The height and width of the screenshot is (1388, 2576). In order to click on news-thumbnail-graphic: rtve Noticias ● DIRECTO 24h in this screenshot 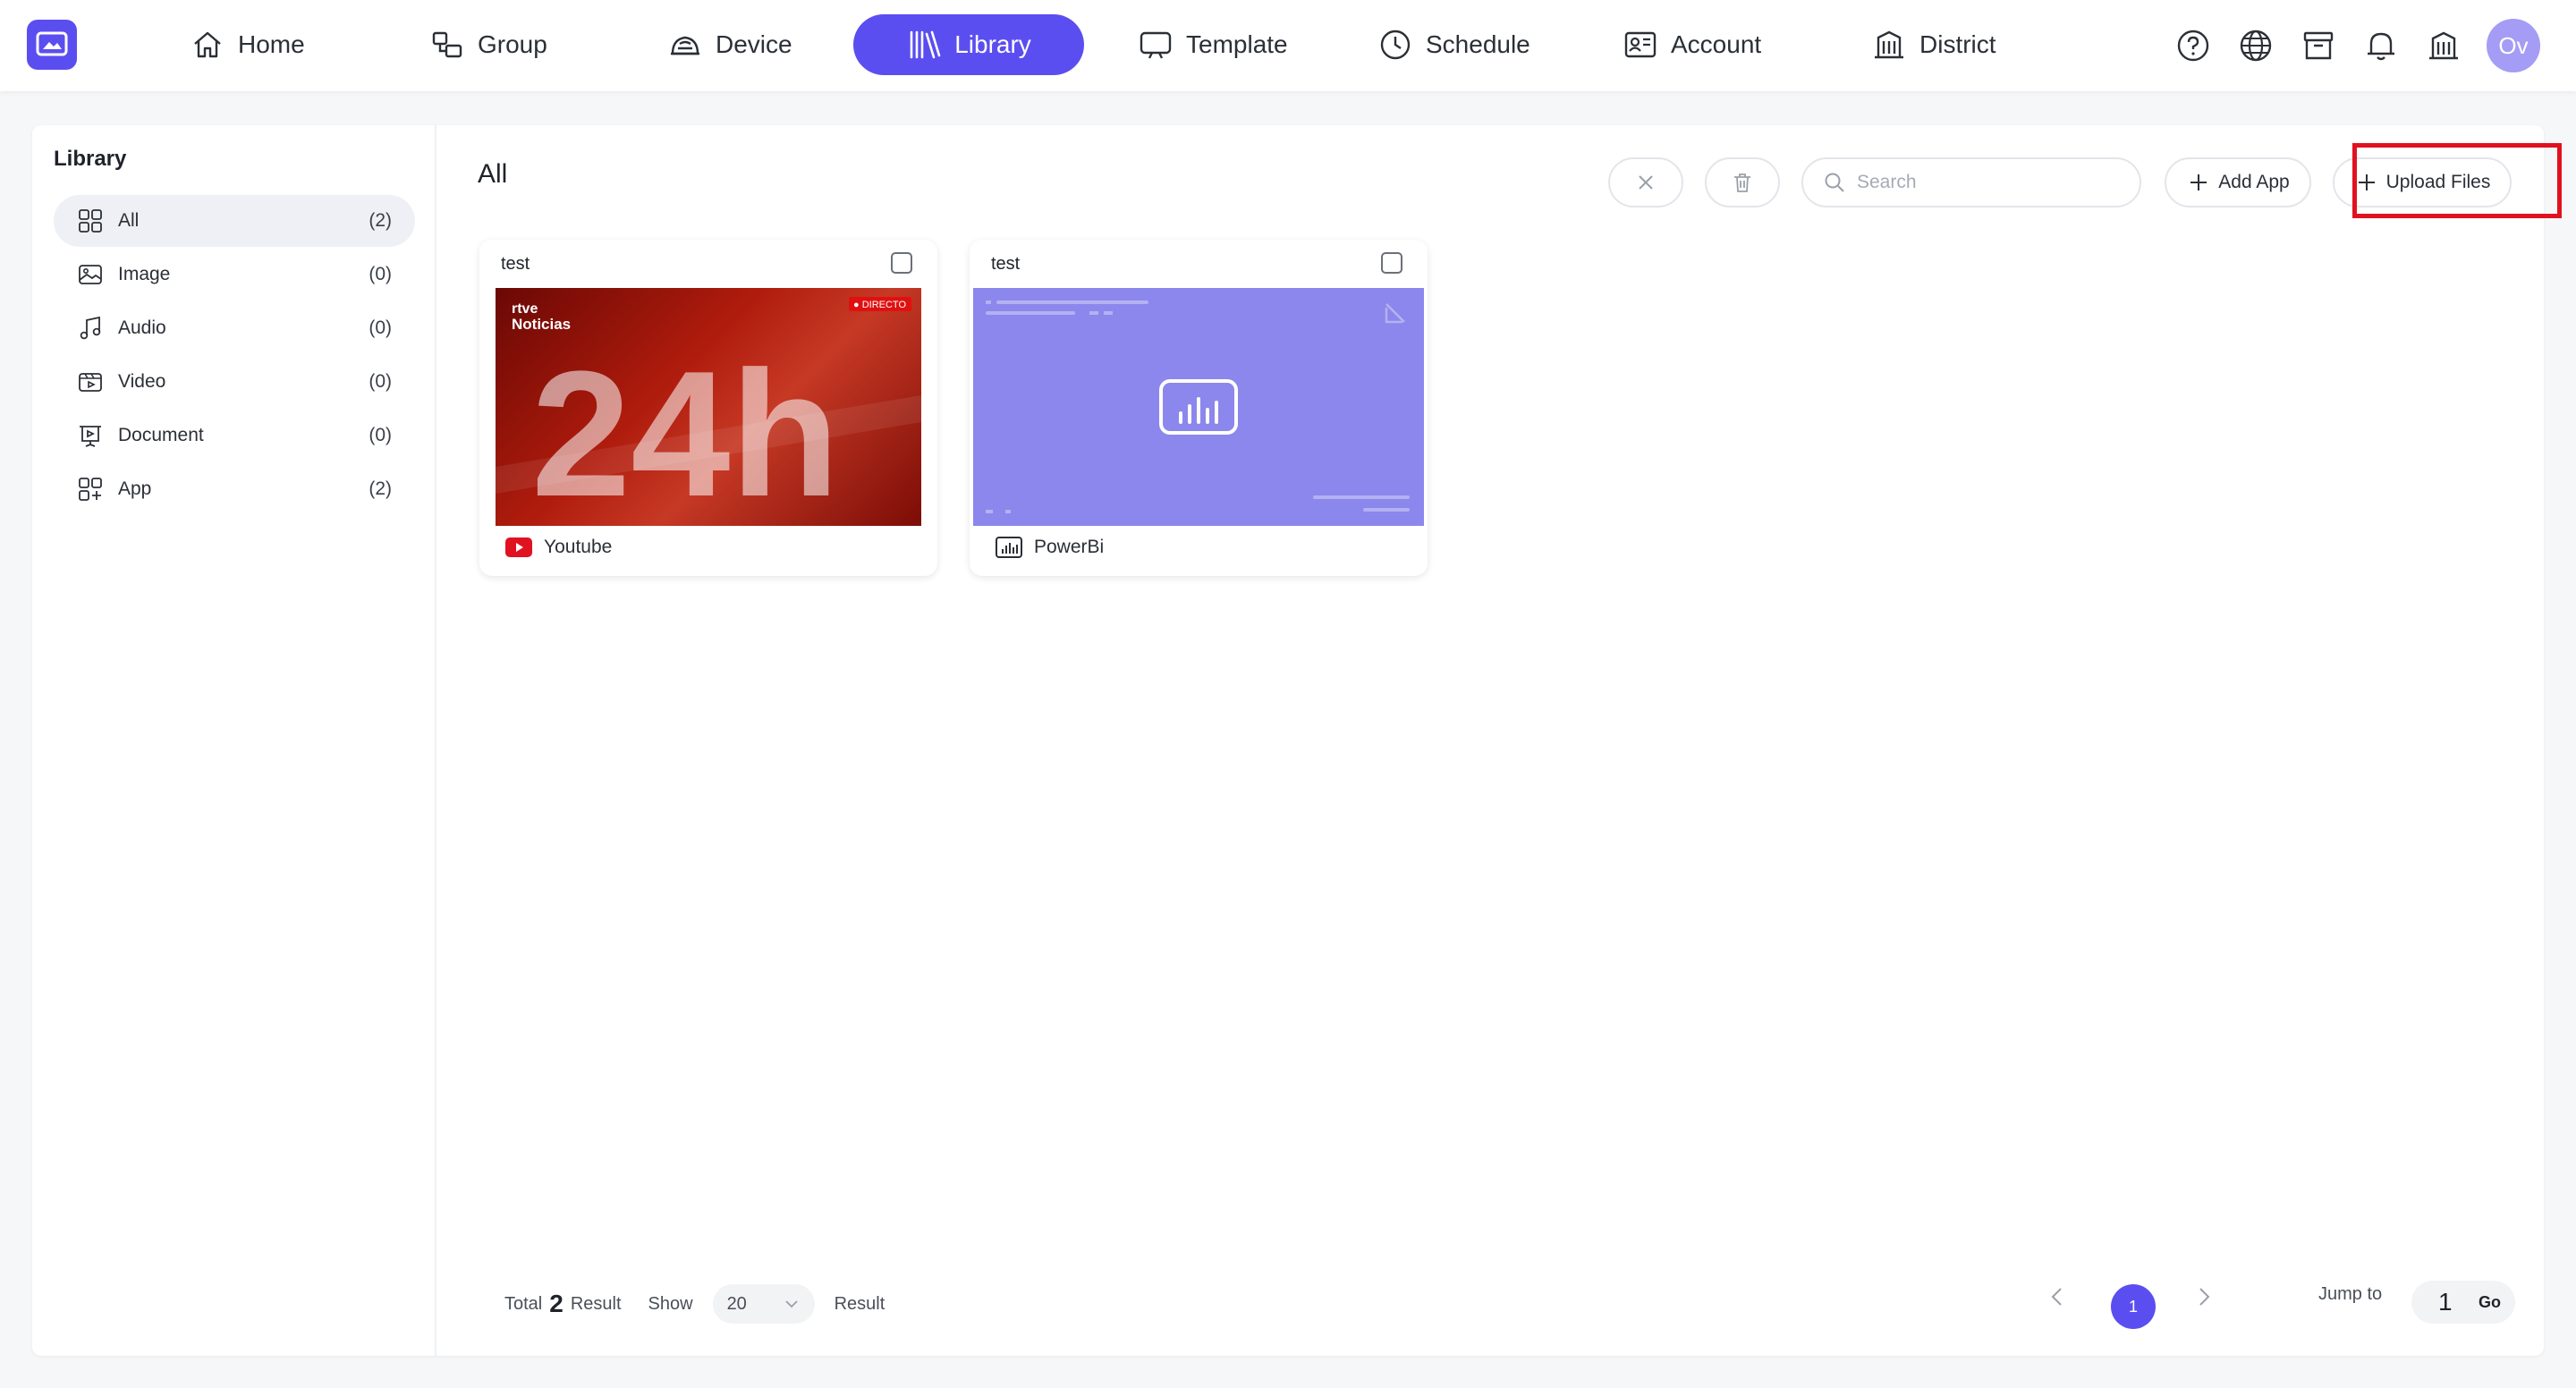, I will do `click(708, 407)`.